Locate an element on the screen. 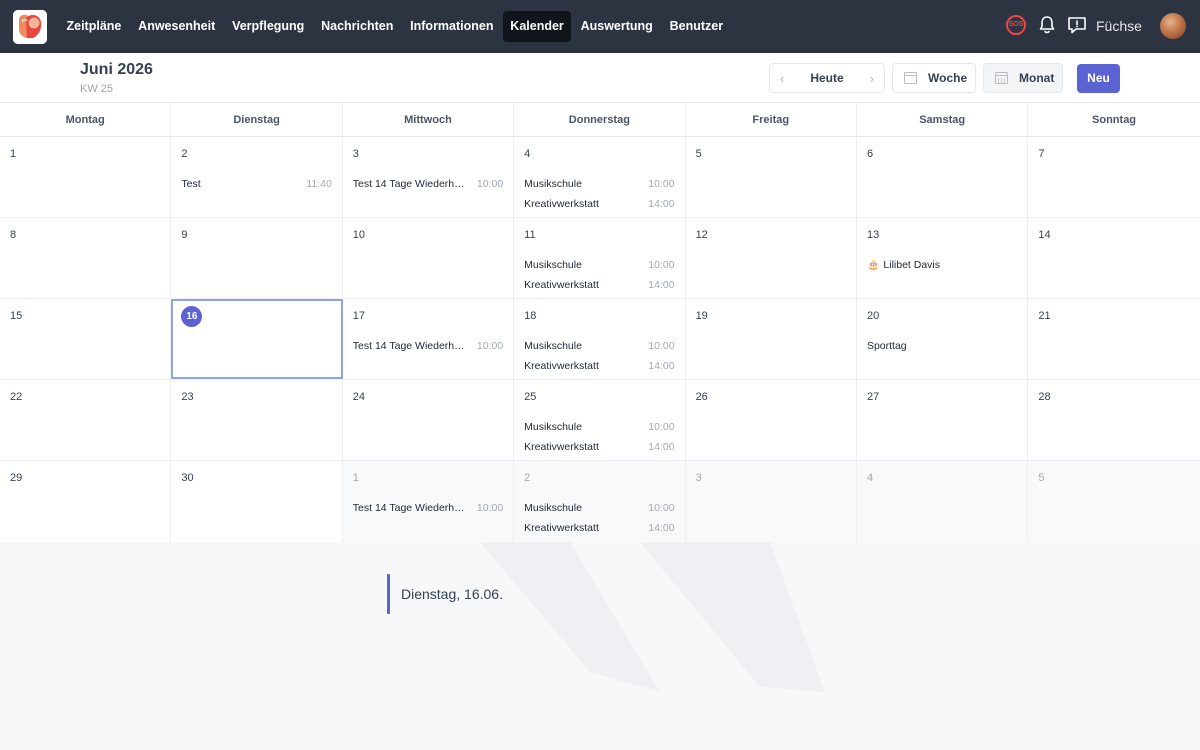 The width and height of the screenshot is (1200, 750). day-cell: 29 is located at coordinates (86, 501).